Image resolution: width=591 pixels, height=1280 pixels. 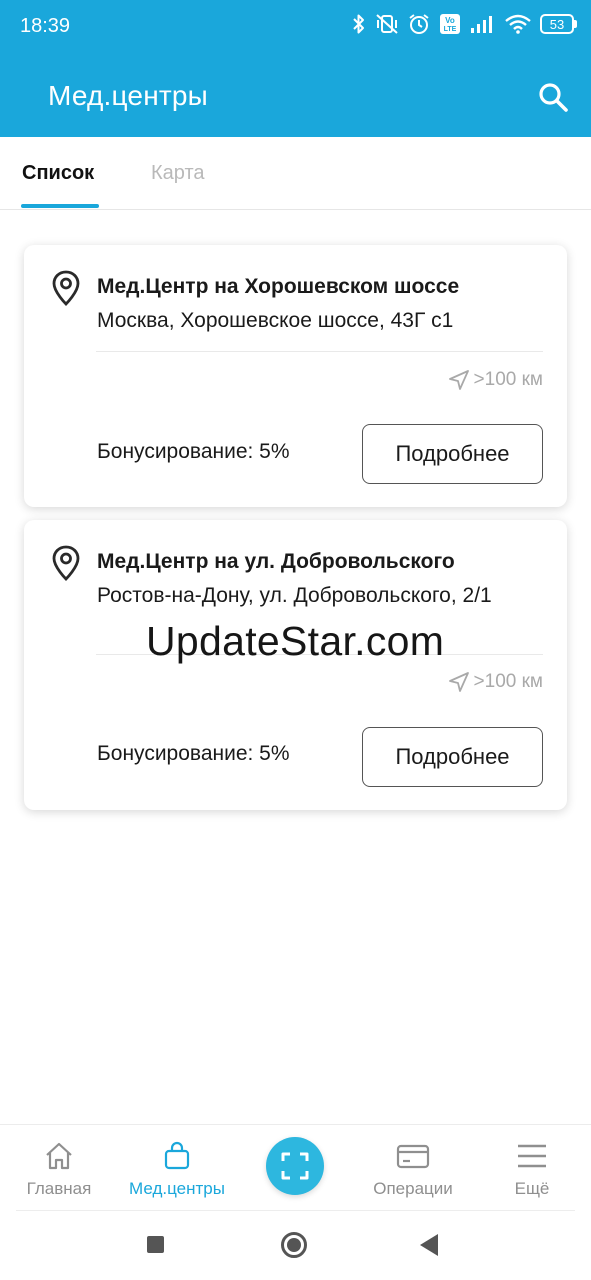 I want to click on bag-icon, so click(x=177, y=1155).